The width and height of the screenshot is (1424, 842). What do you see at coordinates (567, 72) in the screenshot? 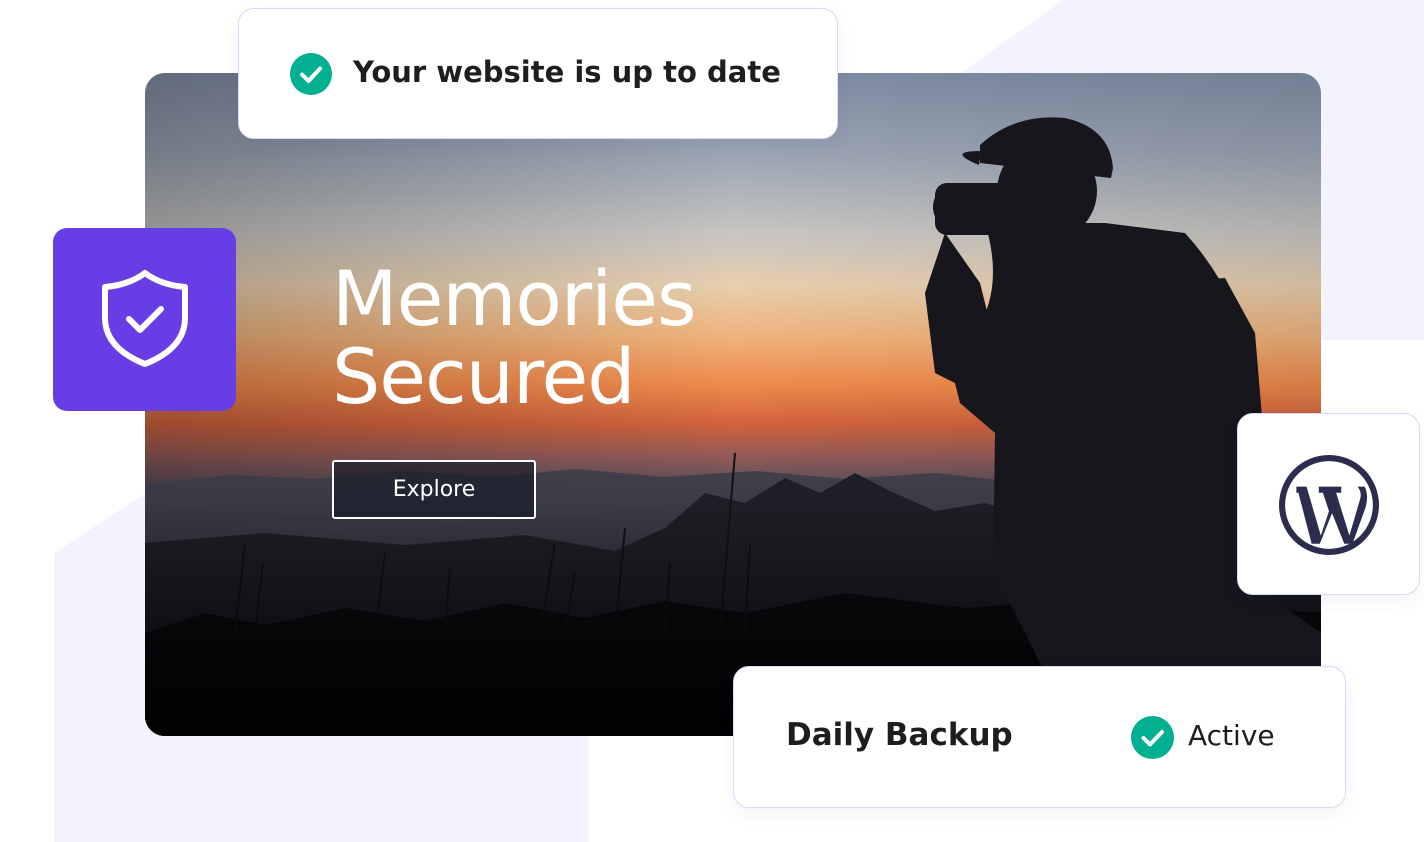
I see `website-status-text: Your website is up to date` at bounding box center [567, 72].